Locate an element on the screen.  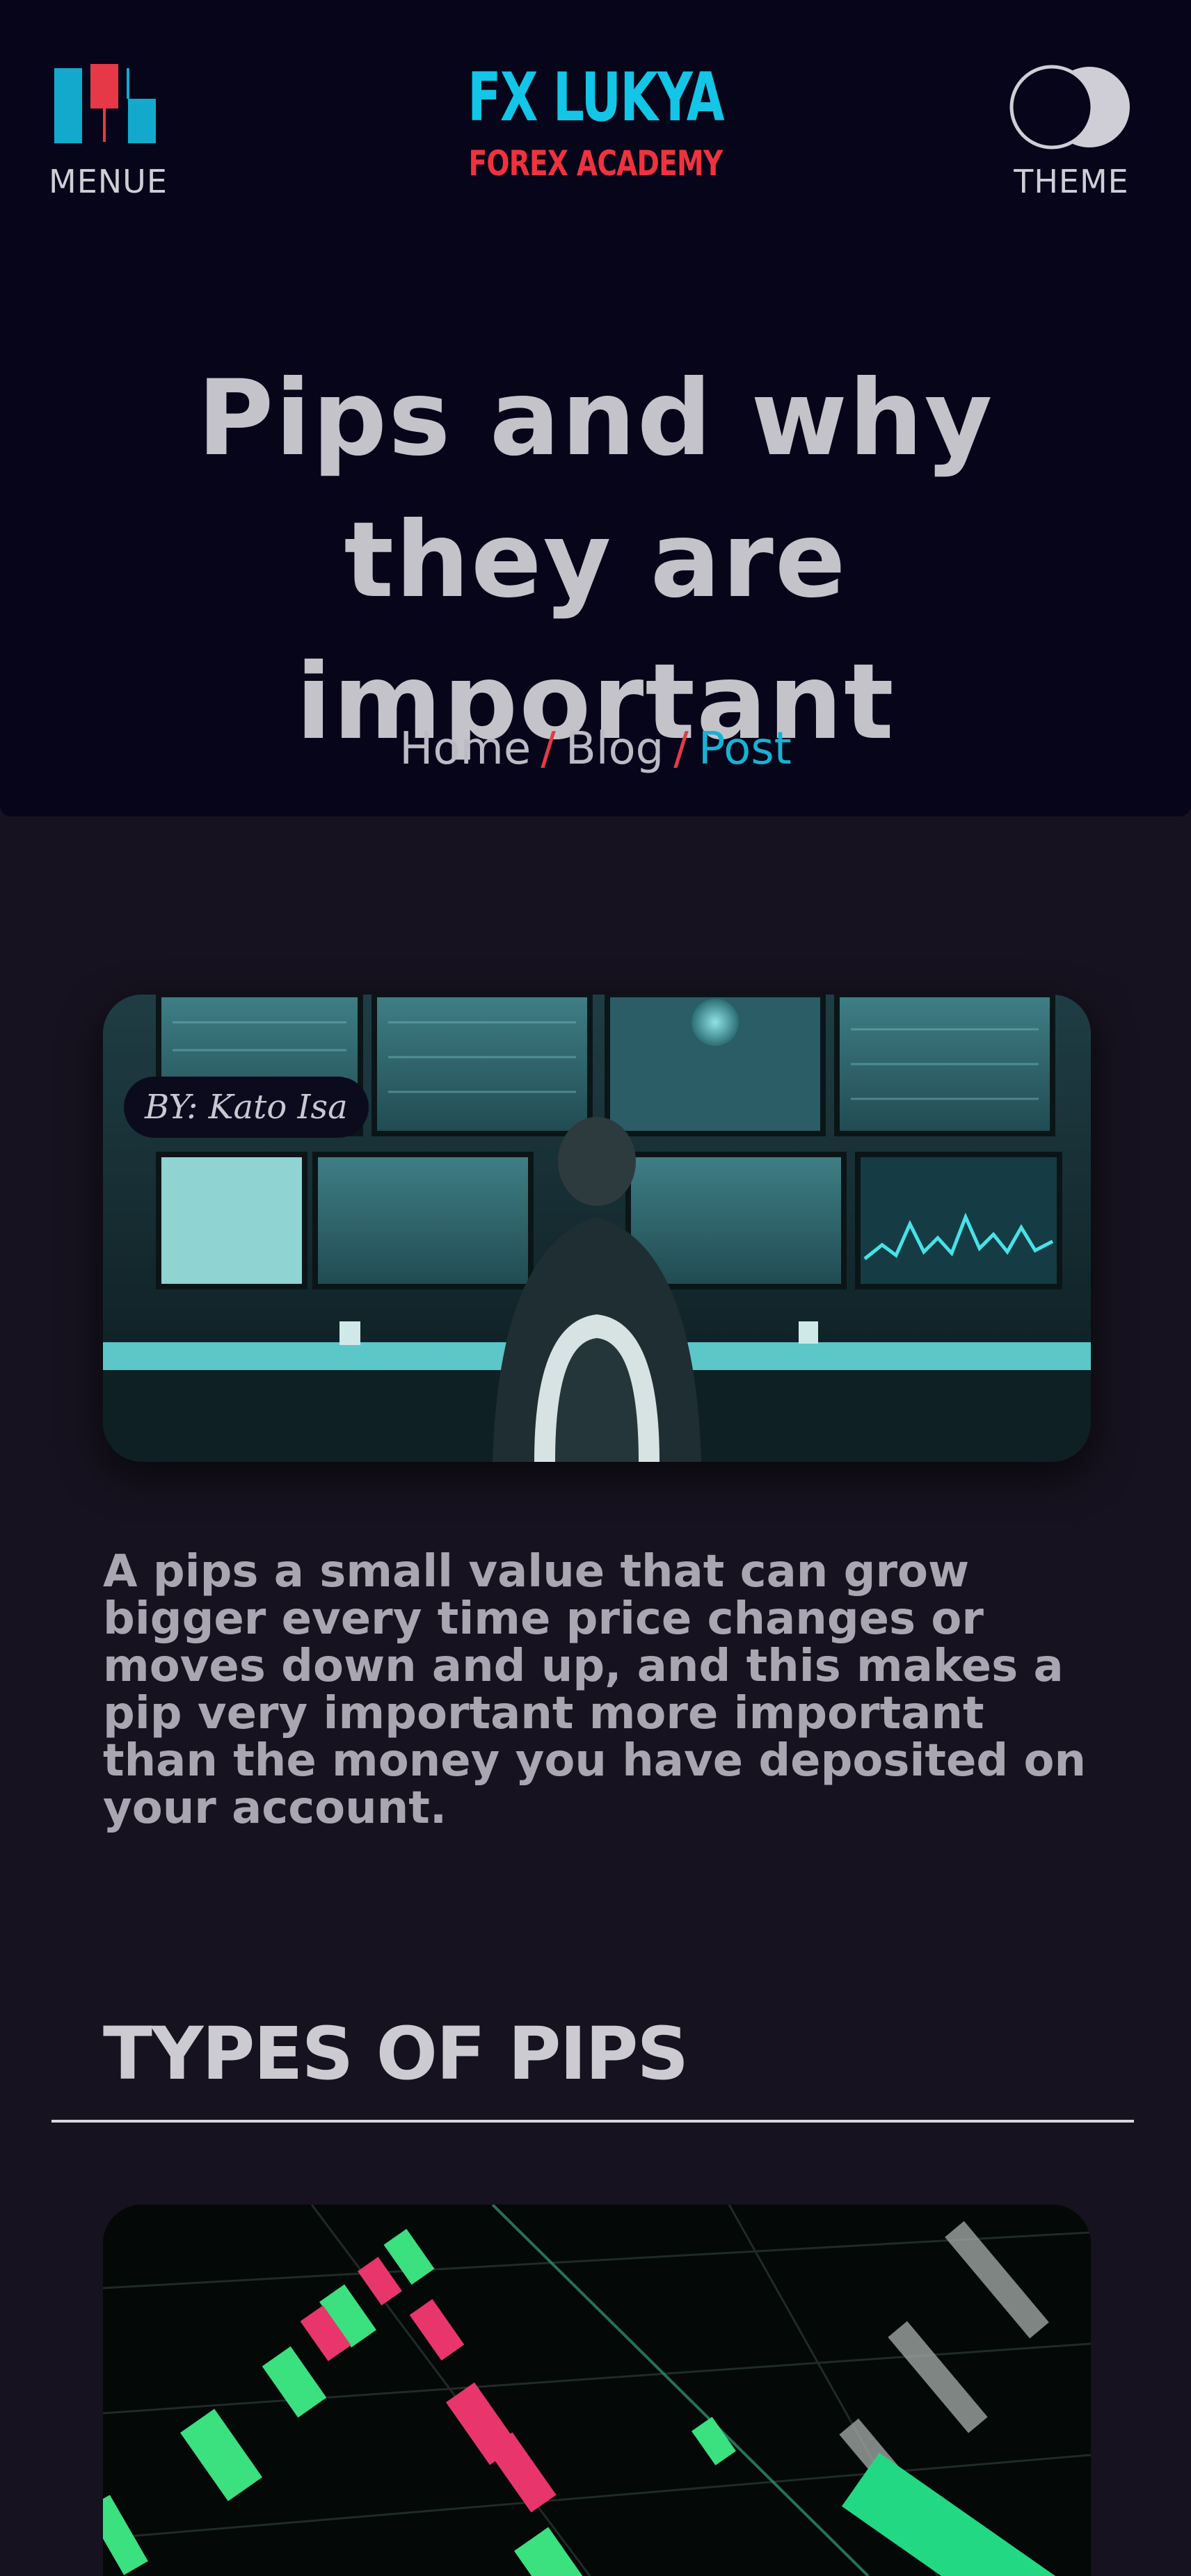
breadcrumb-current: Post is located at coordinates (745, 749).